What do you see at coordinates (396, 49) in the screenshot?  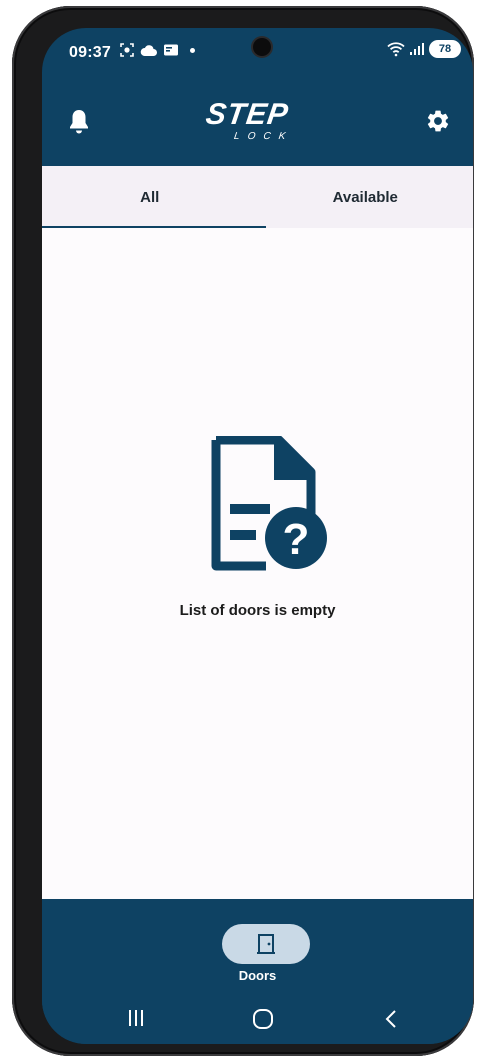 I see `wifi-icon` at bounding box center [396, 49].